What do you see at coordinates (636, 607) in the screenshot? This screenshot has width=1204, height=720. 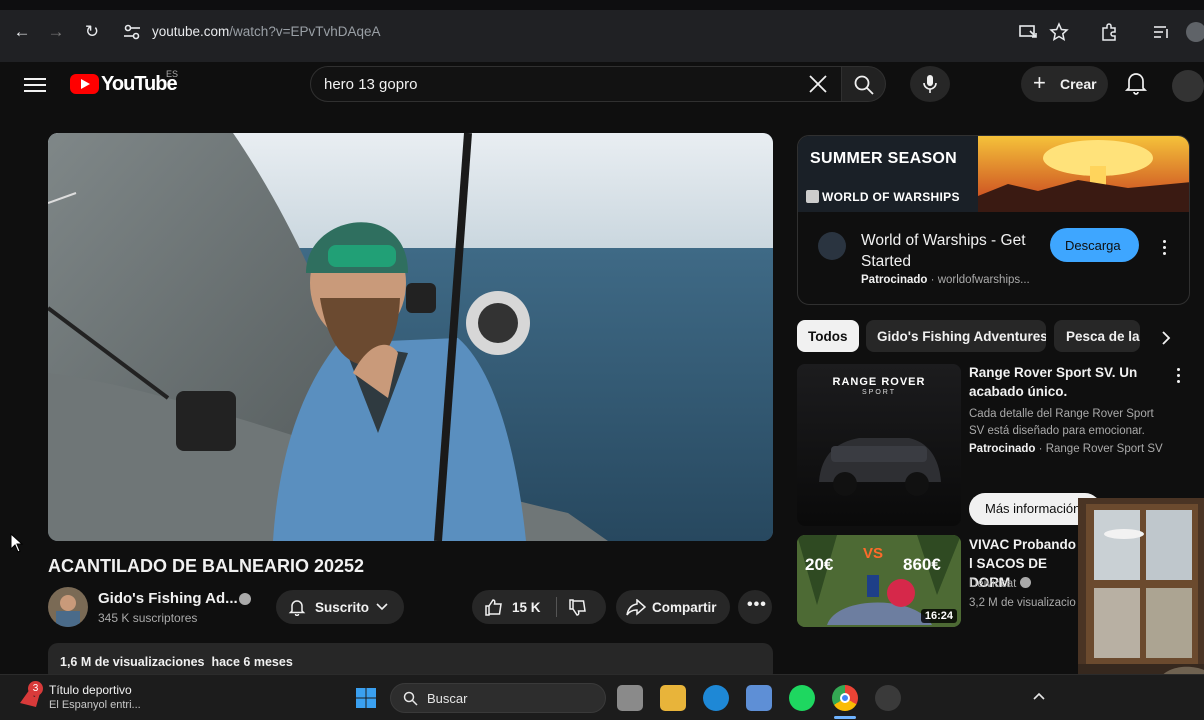 I see `share-icon` at bounding box center [636, 607].